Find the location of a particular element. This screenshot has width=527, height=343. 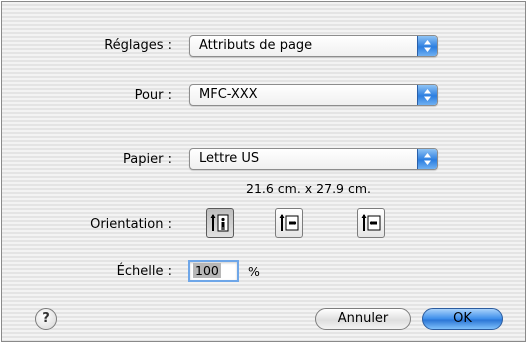

help-button: ? is located at coordinates (46, 319).